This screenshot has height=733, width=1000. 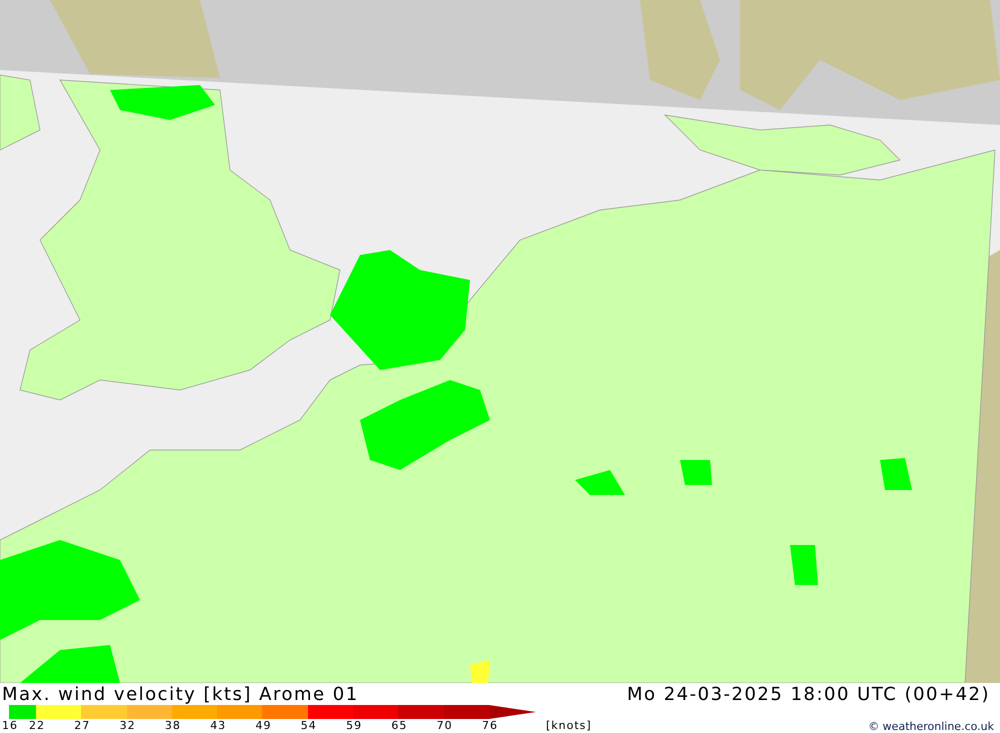 I want to click on map-title: Max. wind velocity [kts] Arome 01, so click(x=180, y=694).